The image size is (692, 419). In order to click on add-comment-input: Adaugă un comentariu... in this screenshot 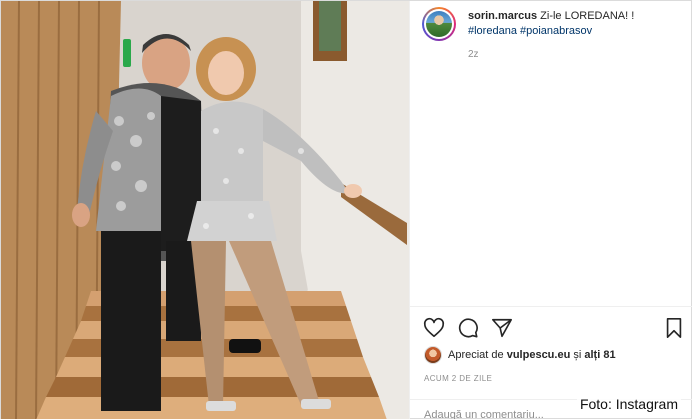, I will do `click(484, 414)`.